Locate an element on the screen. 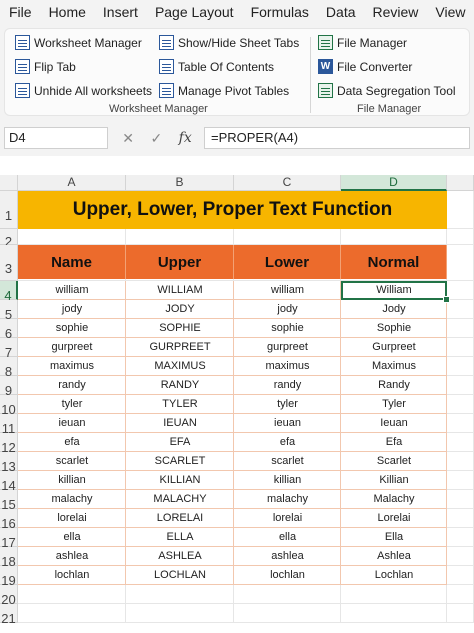 The width and height of the screenshot is (474, 633). table-cell: KILLIAN is located at coordinates (180, 480).